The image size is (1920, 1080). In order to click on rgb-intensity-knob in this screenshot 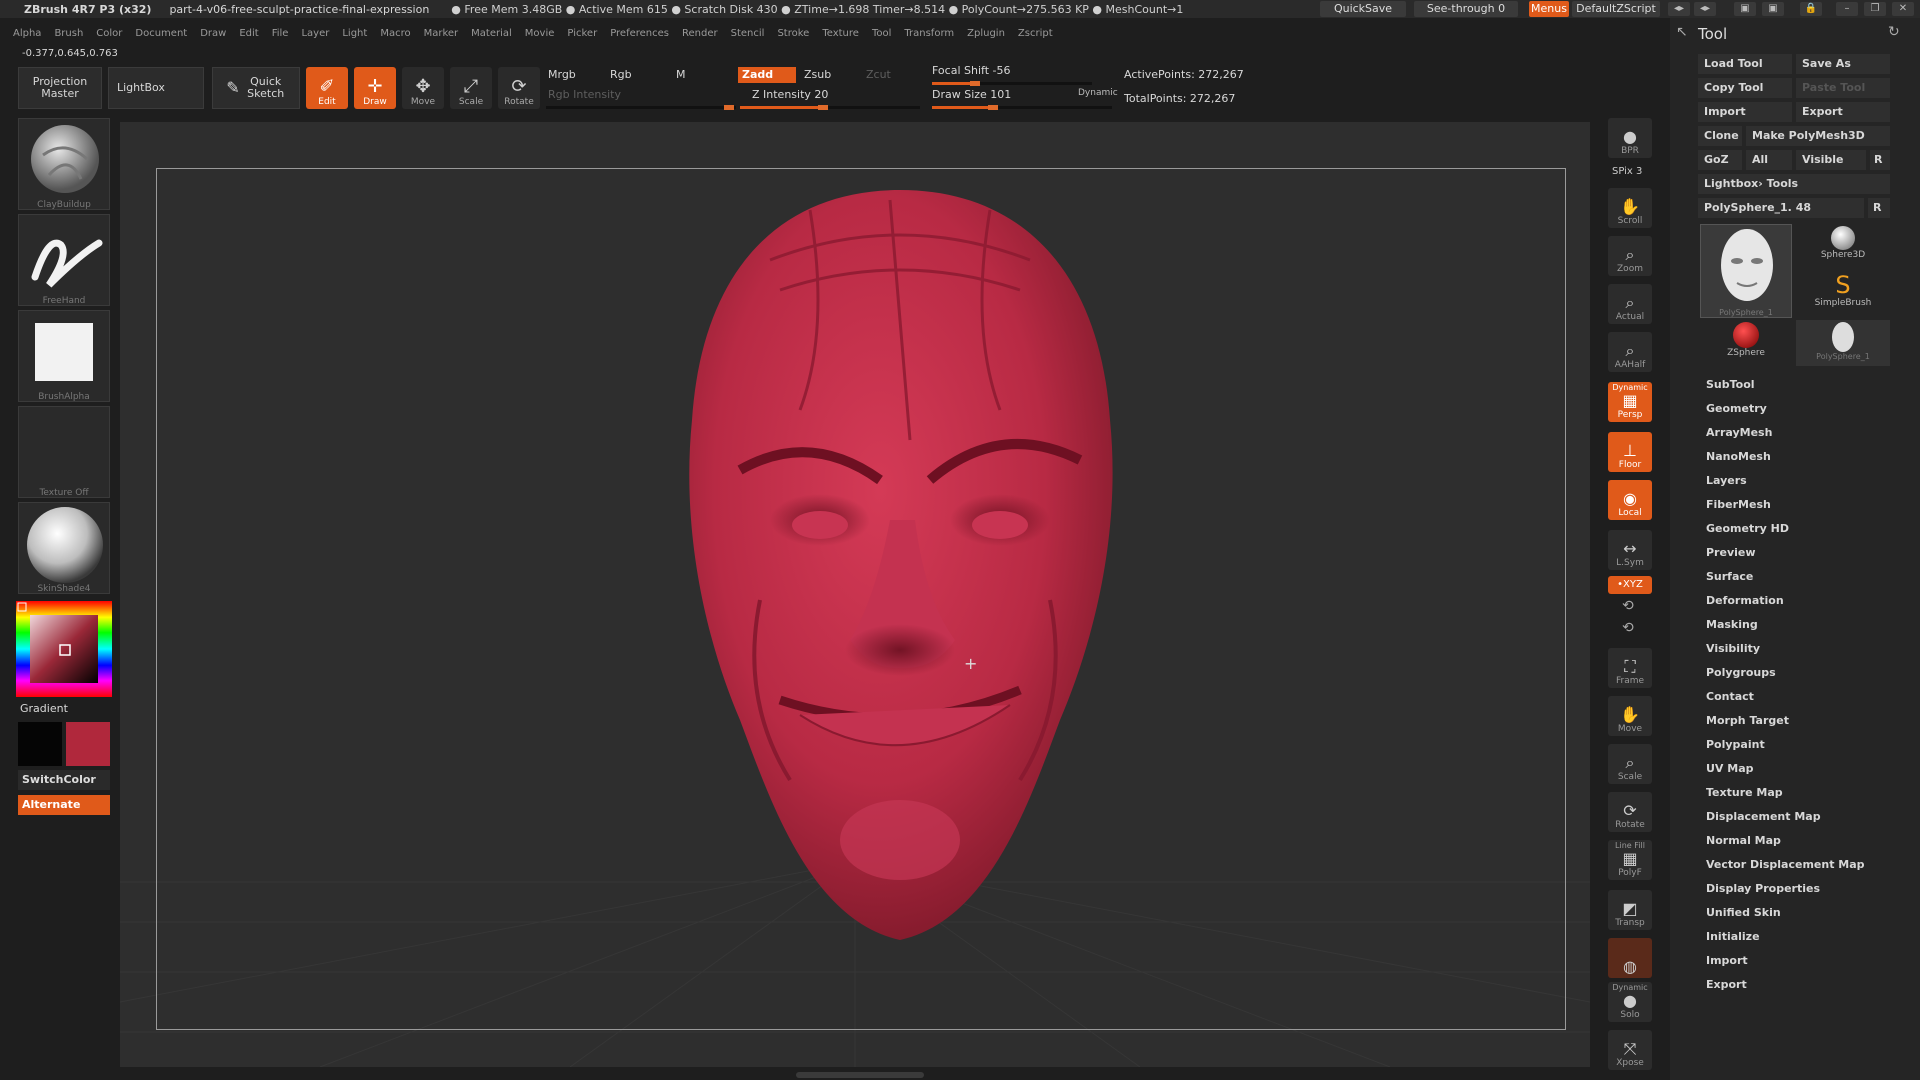, I will do `click(729, 107)`.